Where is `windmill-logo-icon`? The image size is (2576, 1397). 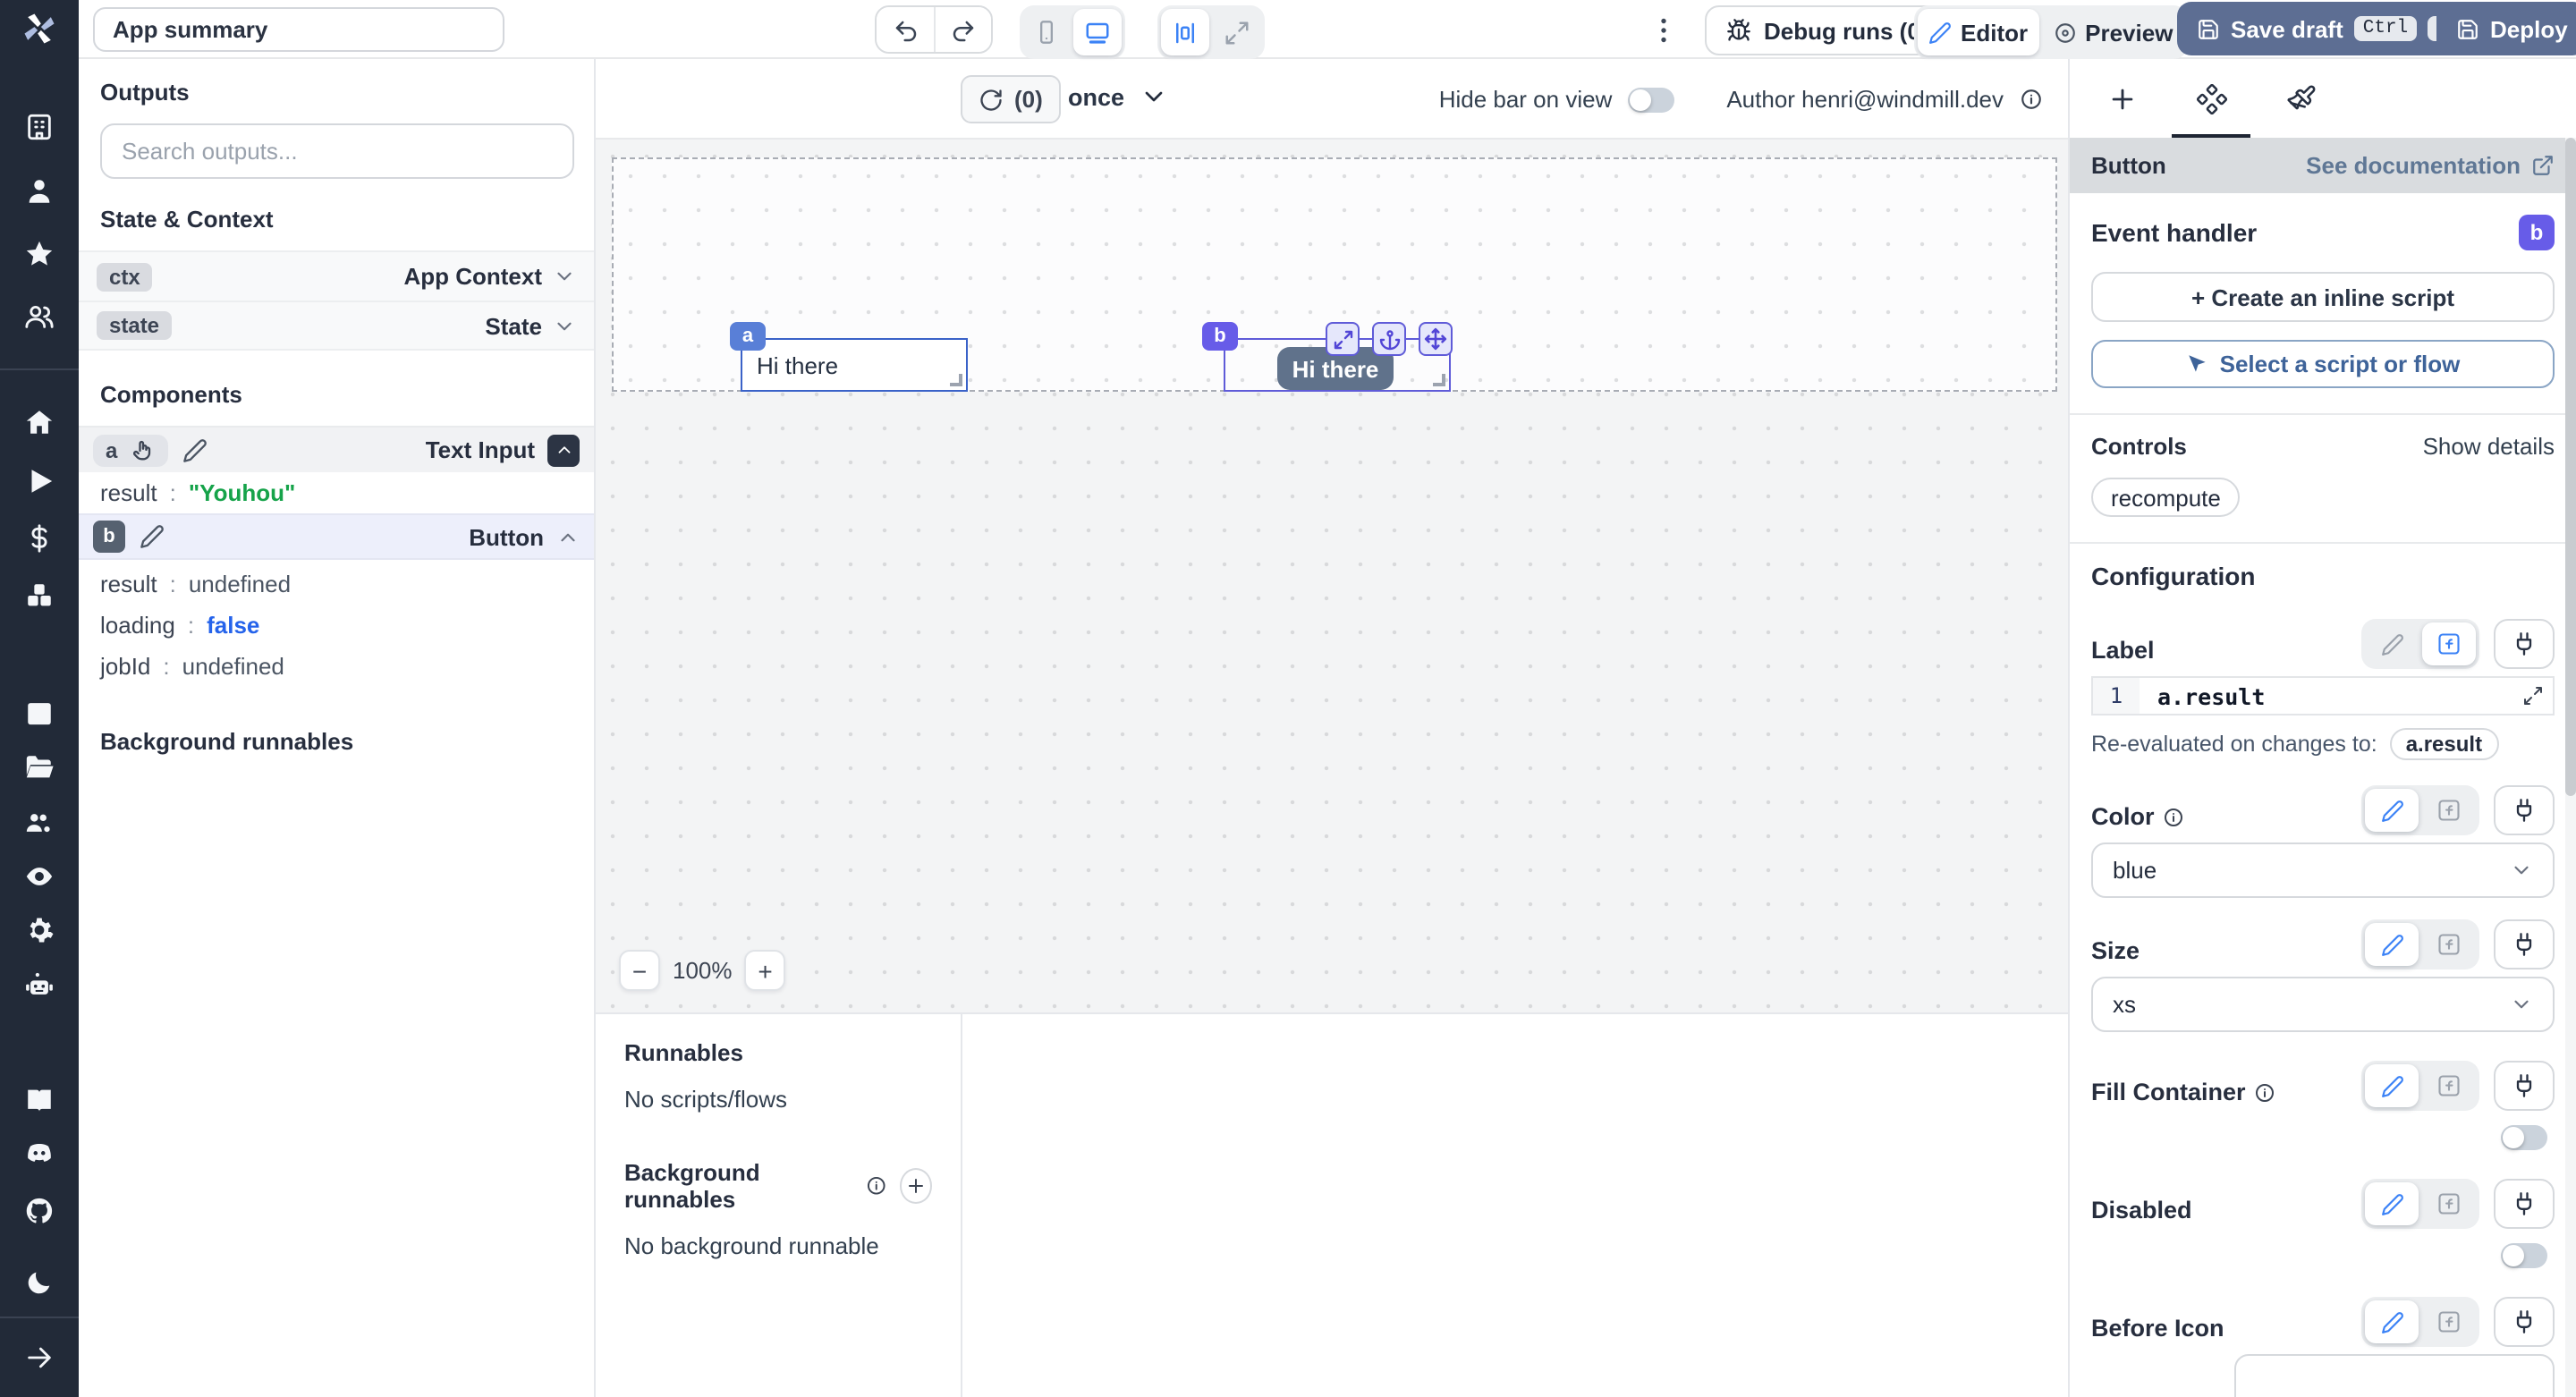 windmill-logo-icon is located at coordinates (39, 29).